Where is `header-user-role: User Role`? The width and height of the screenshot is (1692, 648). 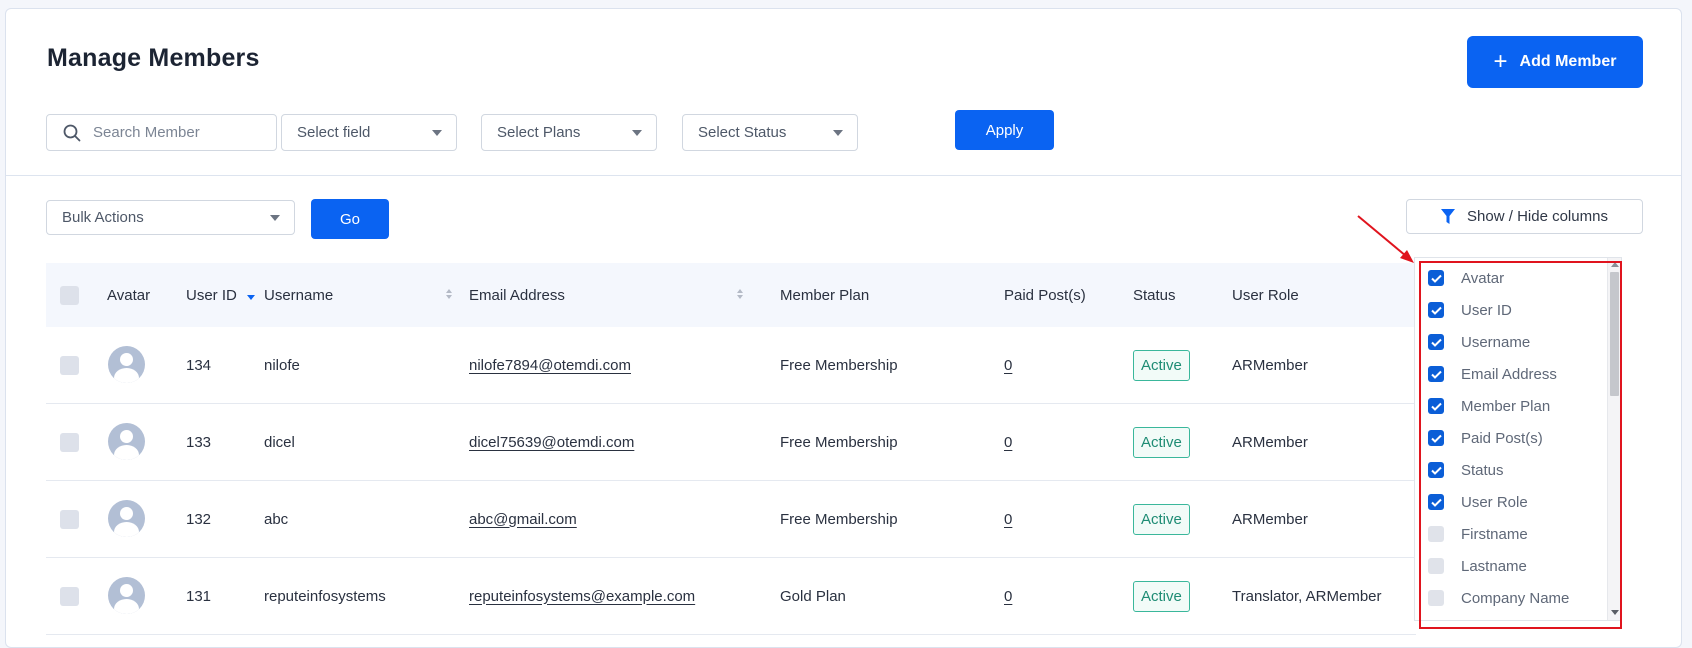
header-user-role: User Role is located at coordinates (1265, 295).